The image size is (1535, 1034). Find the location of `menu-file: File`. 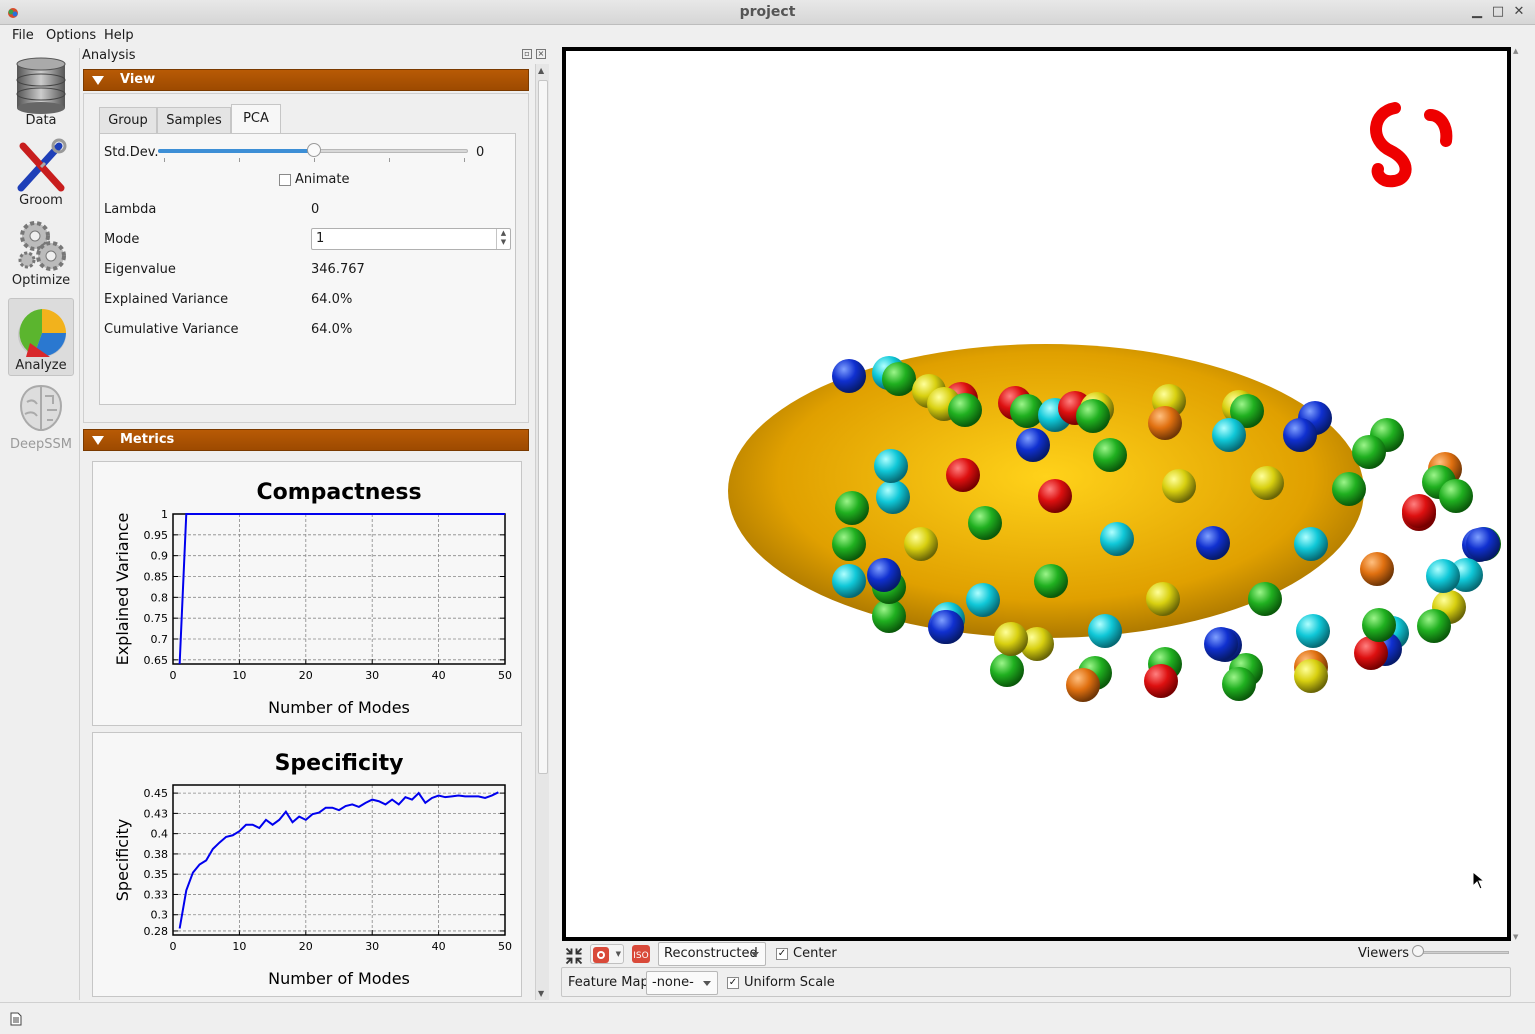

menu-file: File is located at coordinates (23, 35).